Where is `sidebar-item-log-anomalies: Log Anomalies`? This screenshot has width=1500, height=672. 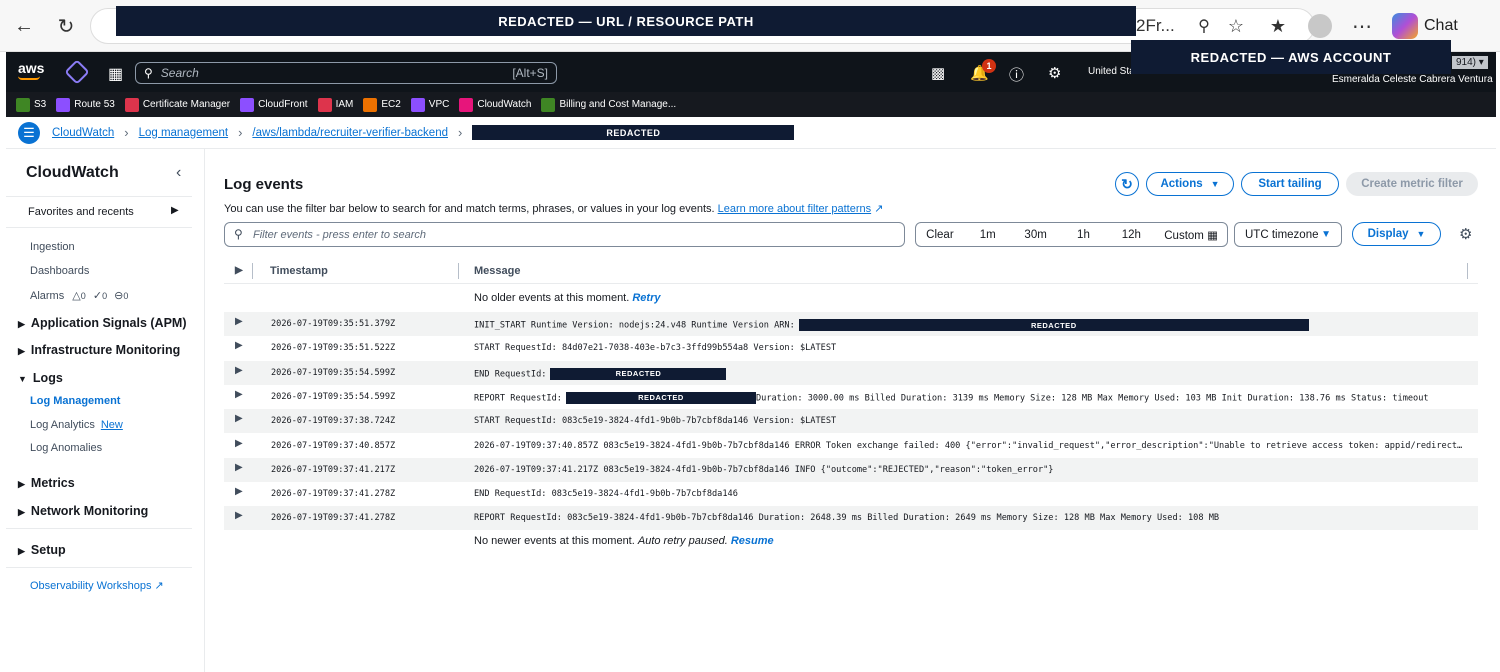 sidebar-item-log-anomalies: Log Anomalies is located at coordinates (66, 448).